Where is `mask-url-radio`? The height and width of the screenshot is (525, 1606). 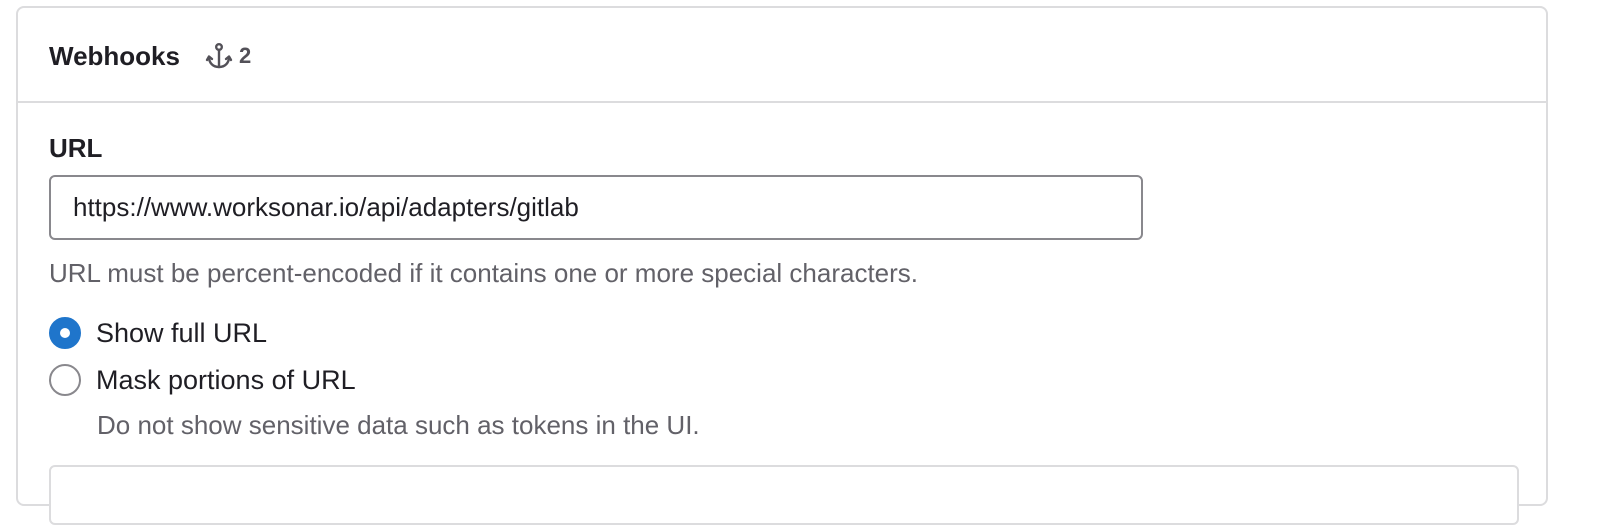 mask-url-radio is located at coordinates (65, 380).